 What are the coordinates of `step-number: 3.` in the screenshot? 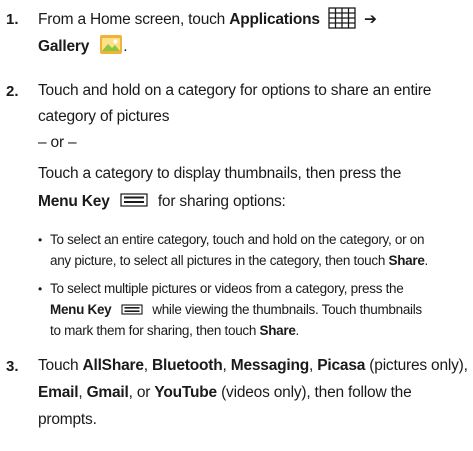 It's located at (12, 366).